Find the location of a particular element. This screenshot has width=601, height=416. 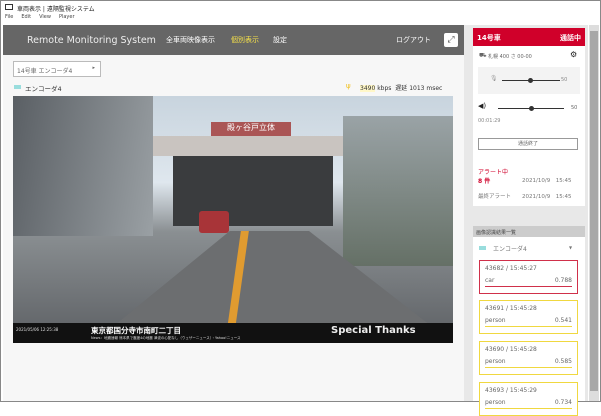

car-icon: ⛟ is located at coordinates (483, 55).